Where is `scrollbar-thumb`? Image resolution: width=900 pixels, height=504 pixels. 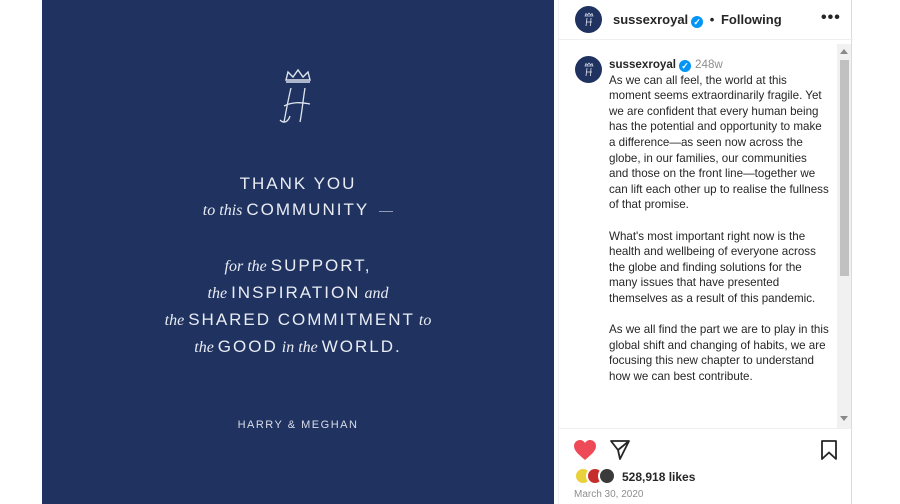
scrollbar-thumb is located at coordinates (844, 168).